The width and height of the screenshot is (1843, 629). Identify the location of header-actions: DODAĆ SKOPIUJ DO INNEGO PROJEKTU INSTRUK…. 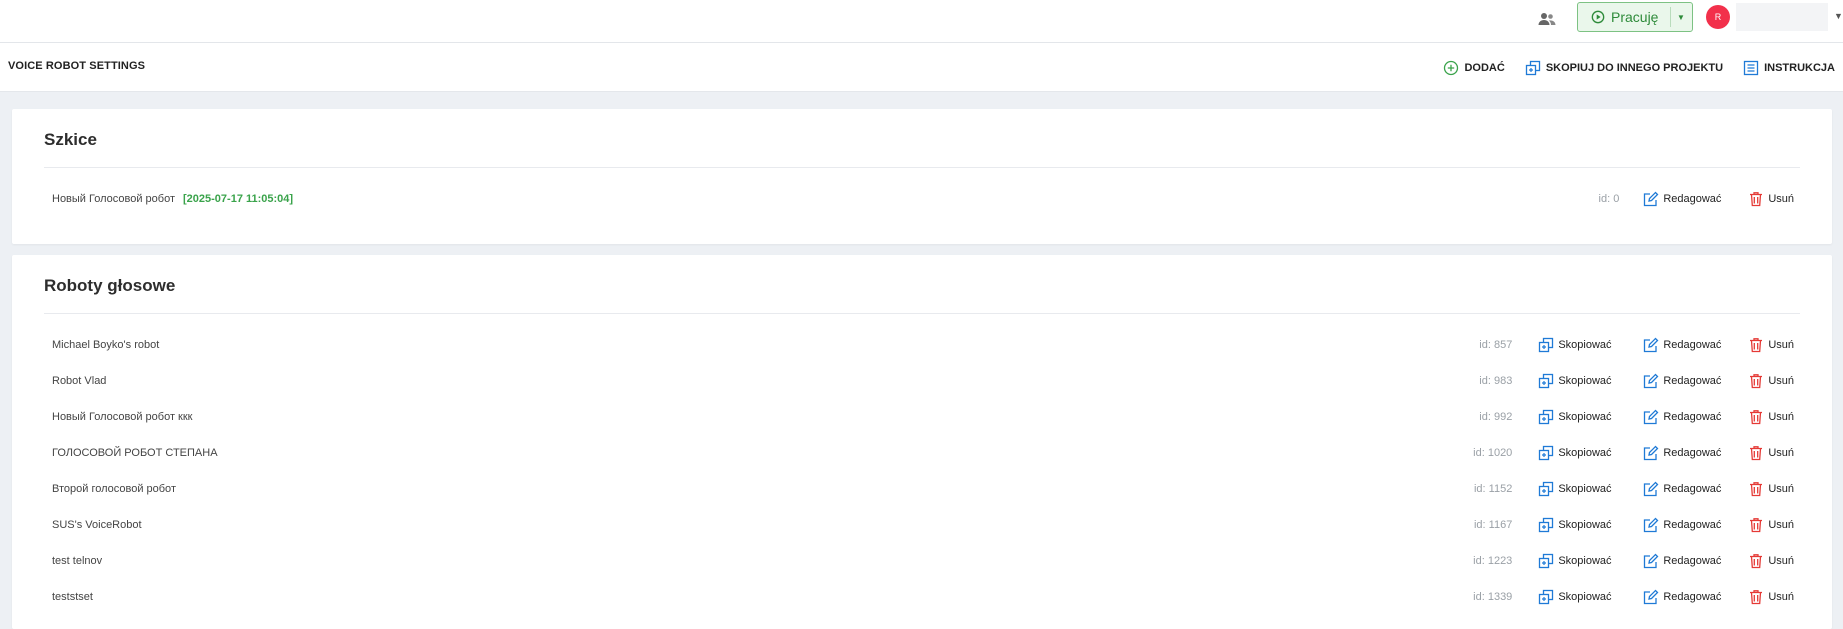
(1629, 68).